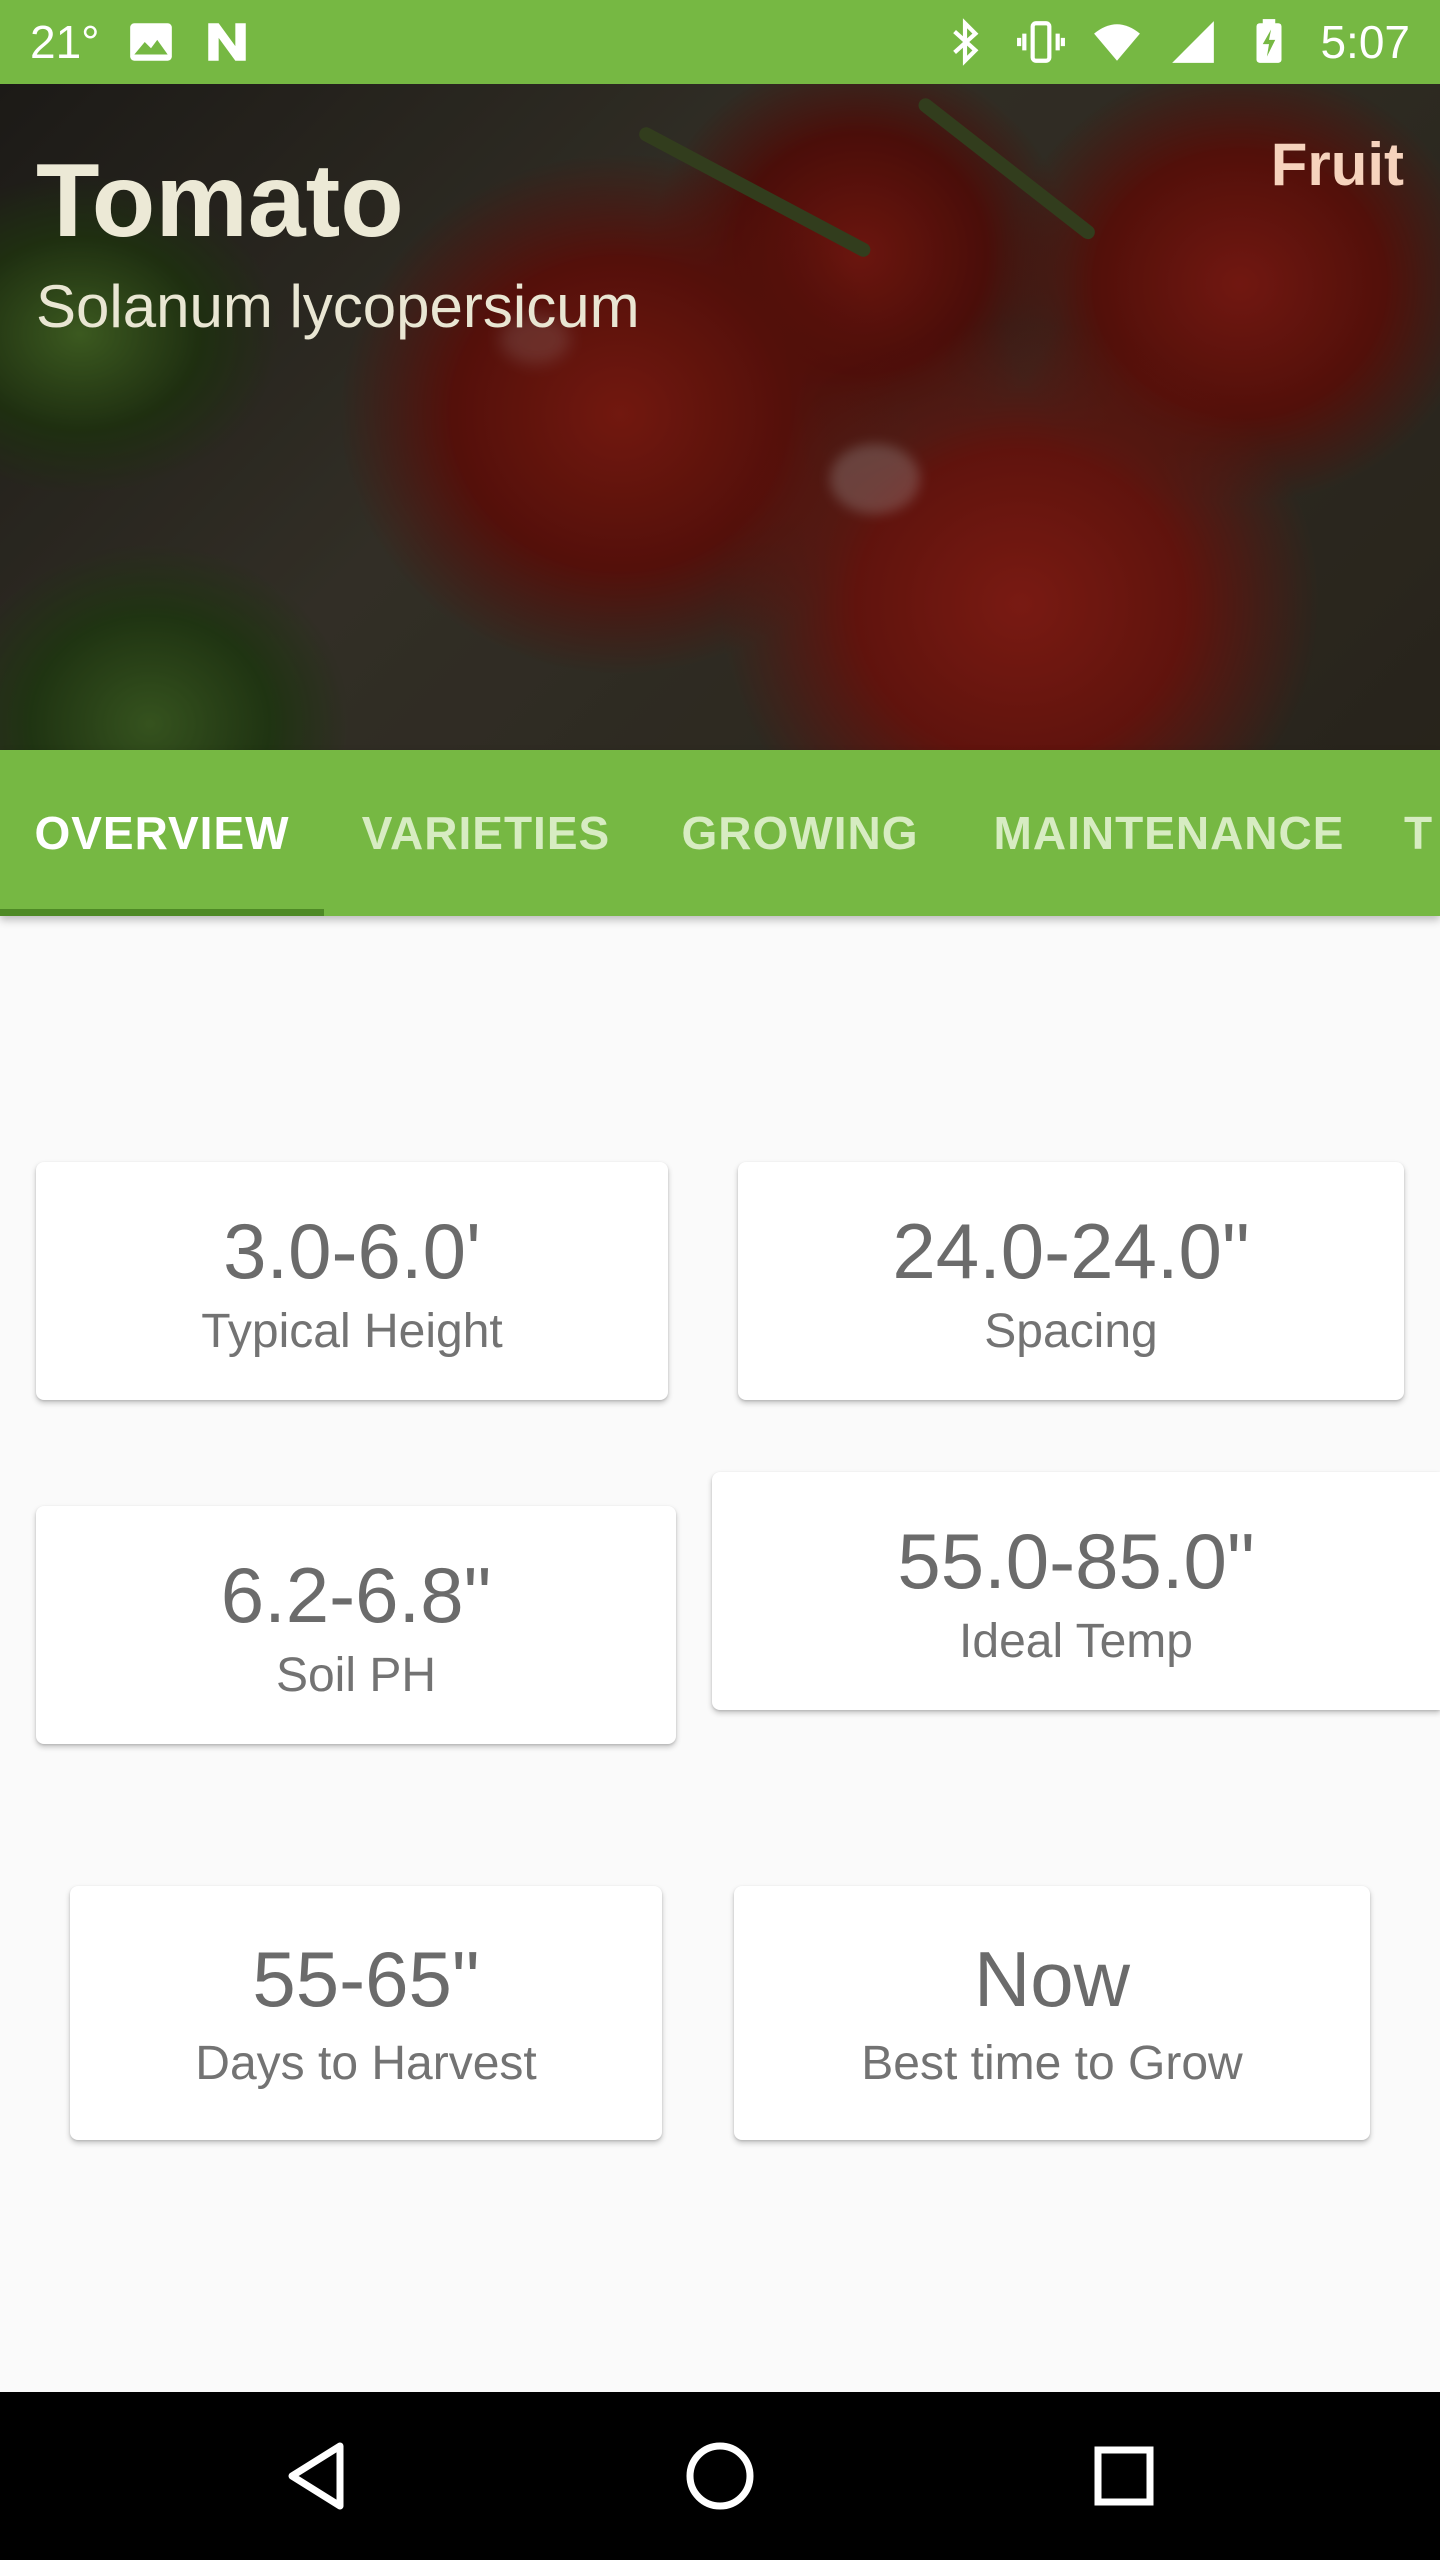 The width and height of the screenshot is (1440, 2560). I want to click on stat-card-spacing: 24.0-24.0" Spacing, so click(1071, 1281).